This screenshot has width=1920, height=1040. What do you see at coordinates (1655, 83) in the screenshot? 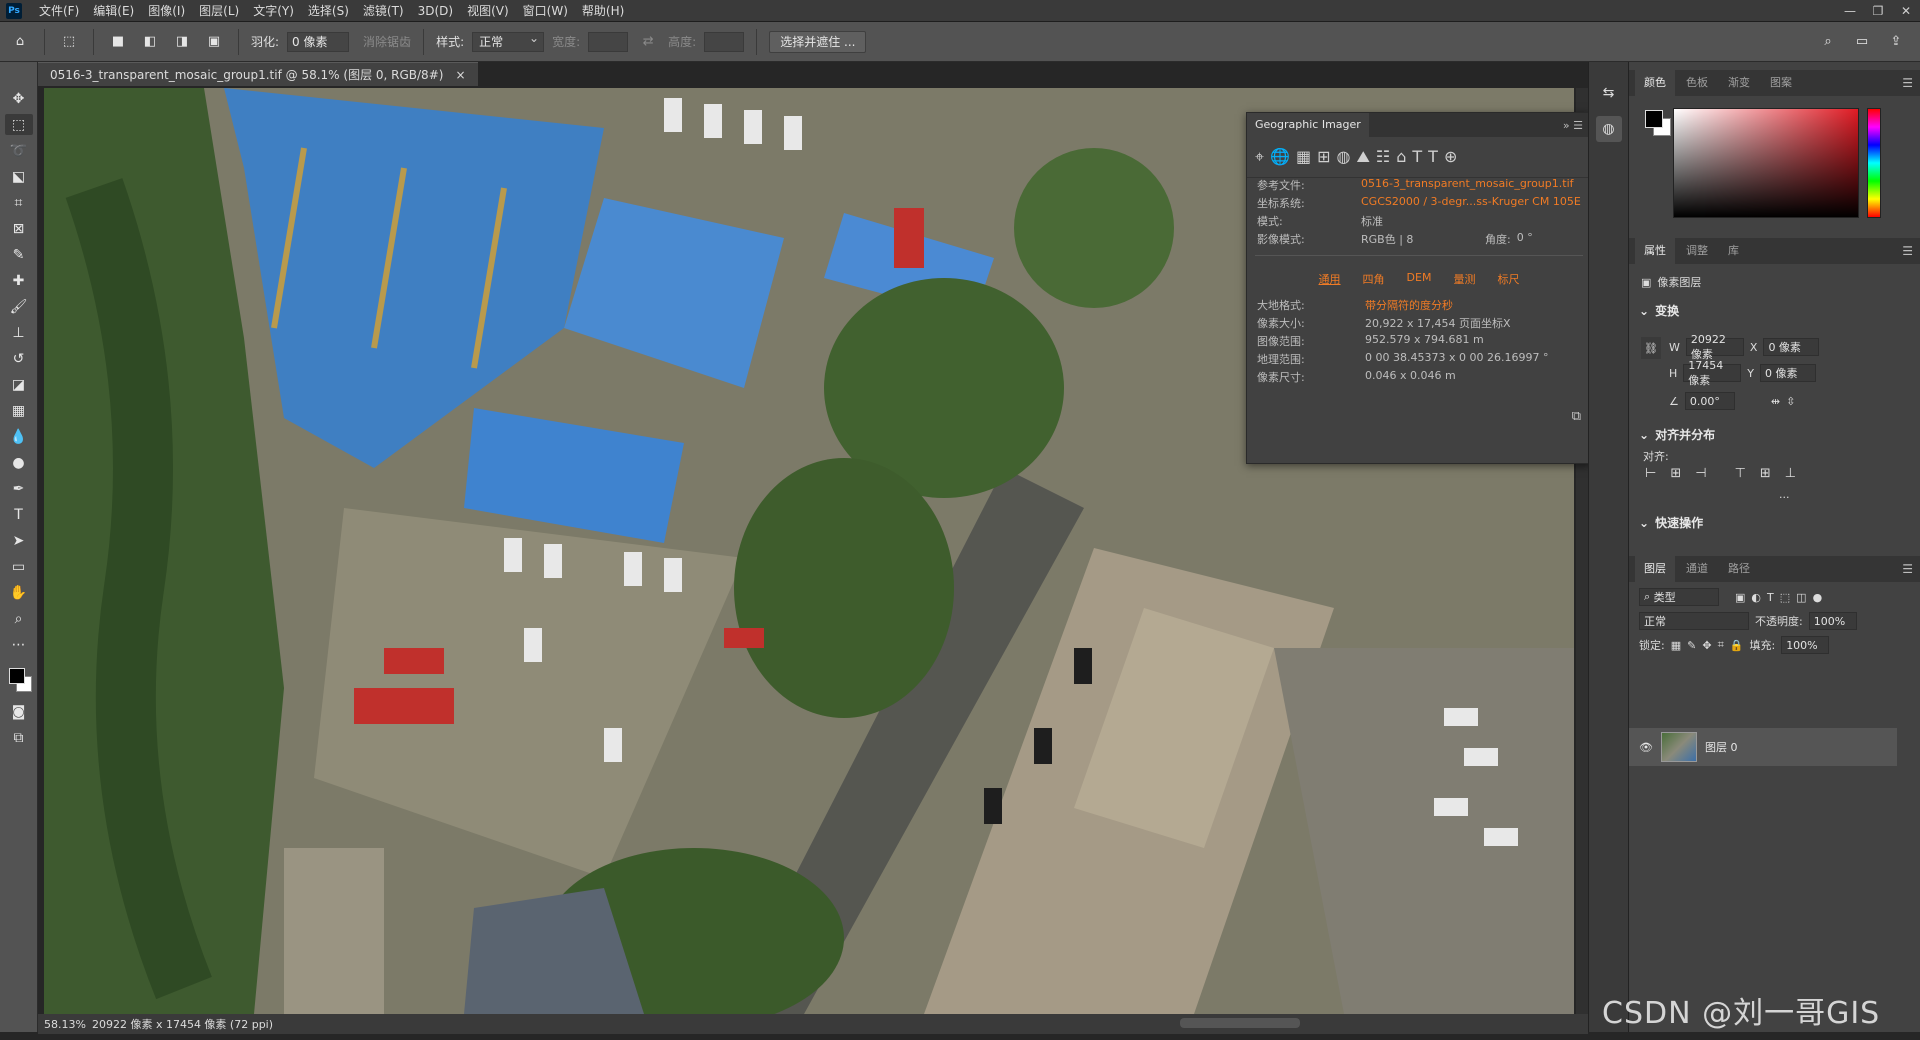
I see `tab-color: 颜色` at bounding box center [1655, 83].